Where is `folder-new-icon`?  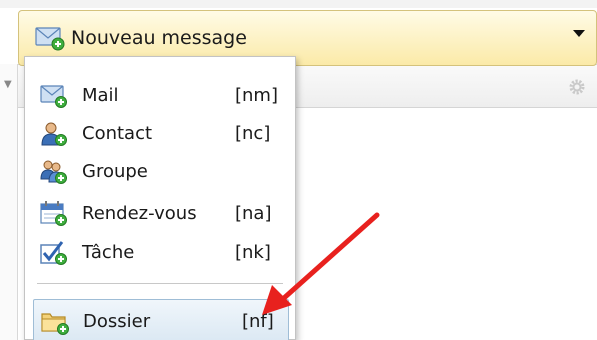 folder-new-icon is located at coordinates (55, 324).